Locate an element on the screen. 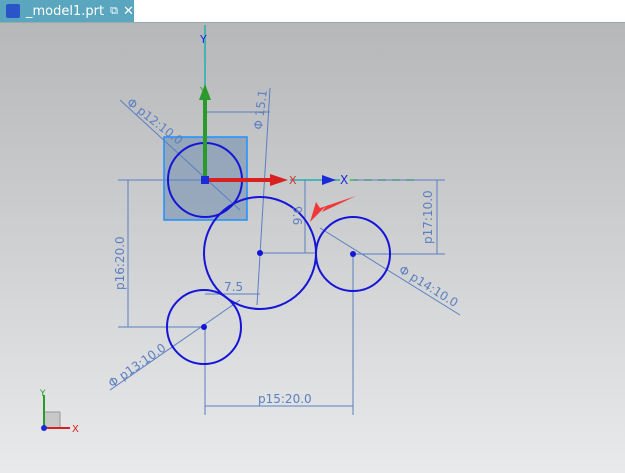  dim-p14: Φ p14:10.0 is located at coordinates (428, 286).